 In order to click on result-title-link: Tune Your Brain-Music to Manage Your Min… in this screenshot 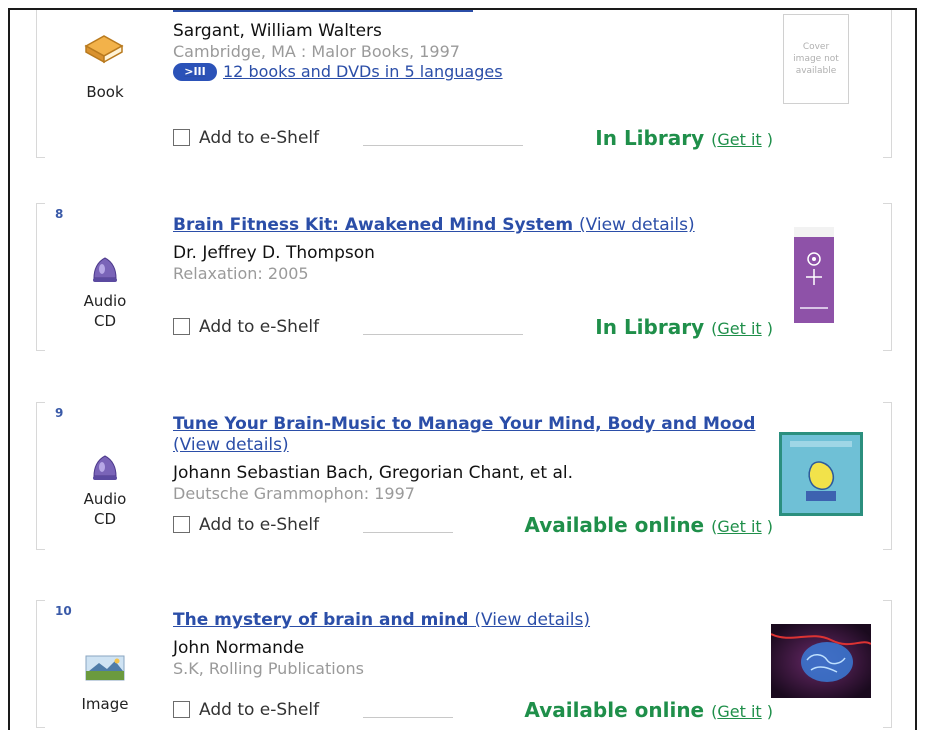, I will do `click(473, 435)`.